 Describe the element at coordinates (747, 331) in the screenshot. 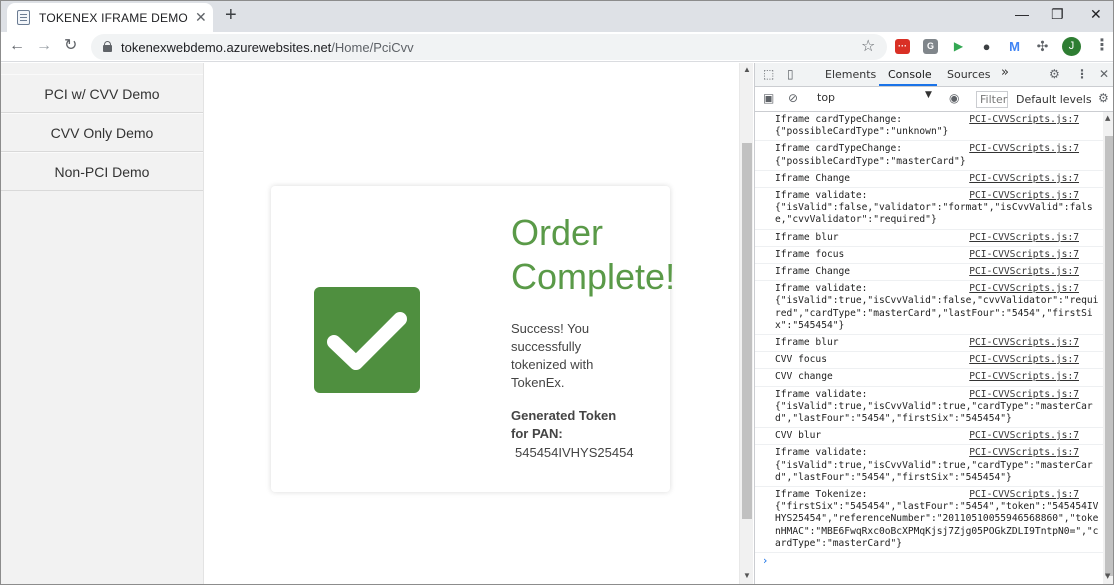

I see `page-scroll-thumb` at that location.